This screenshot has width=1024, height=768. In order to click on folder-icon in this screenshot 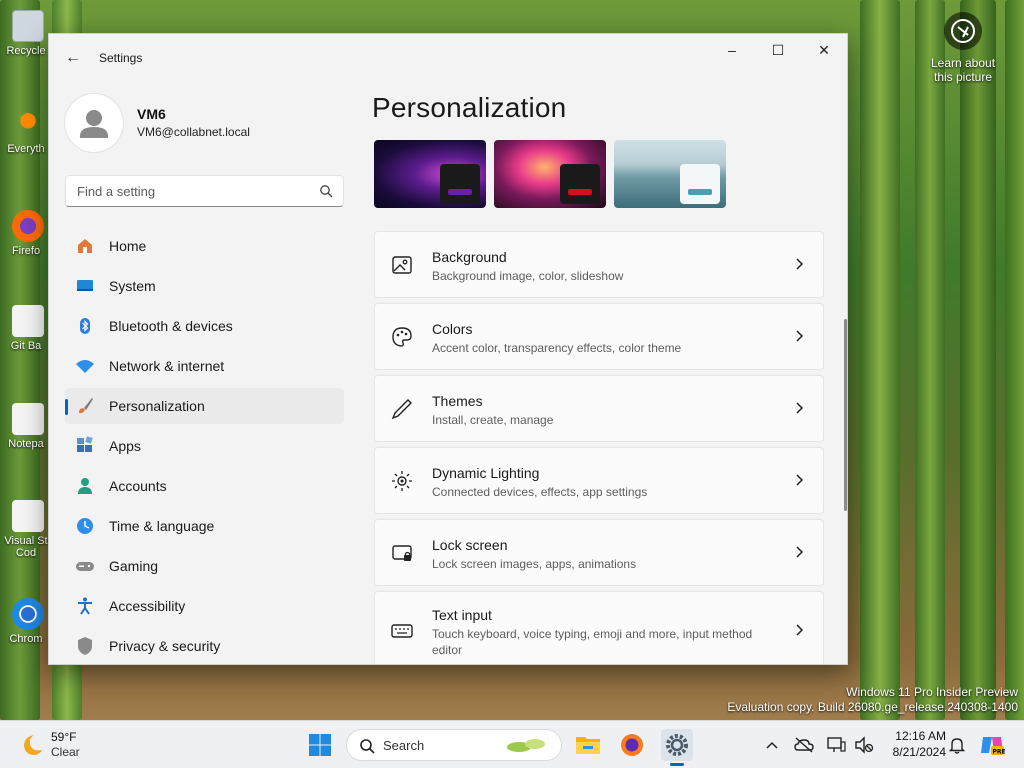, I will do `click(588, 745)`.